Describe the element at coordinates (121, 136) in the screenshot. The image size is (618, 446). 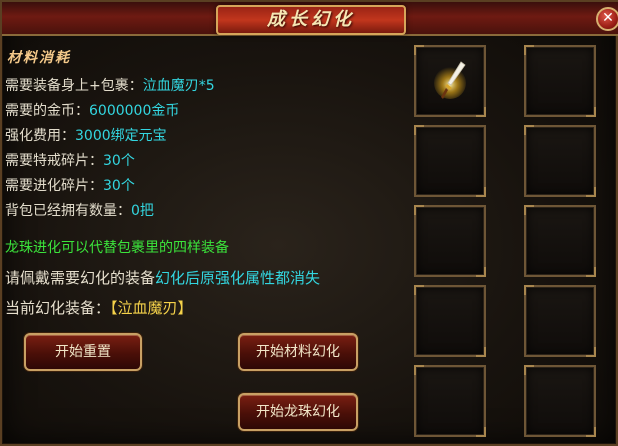
I see `material-value: 3000绑定元宝` at that location.